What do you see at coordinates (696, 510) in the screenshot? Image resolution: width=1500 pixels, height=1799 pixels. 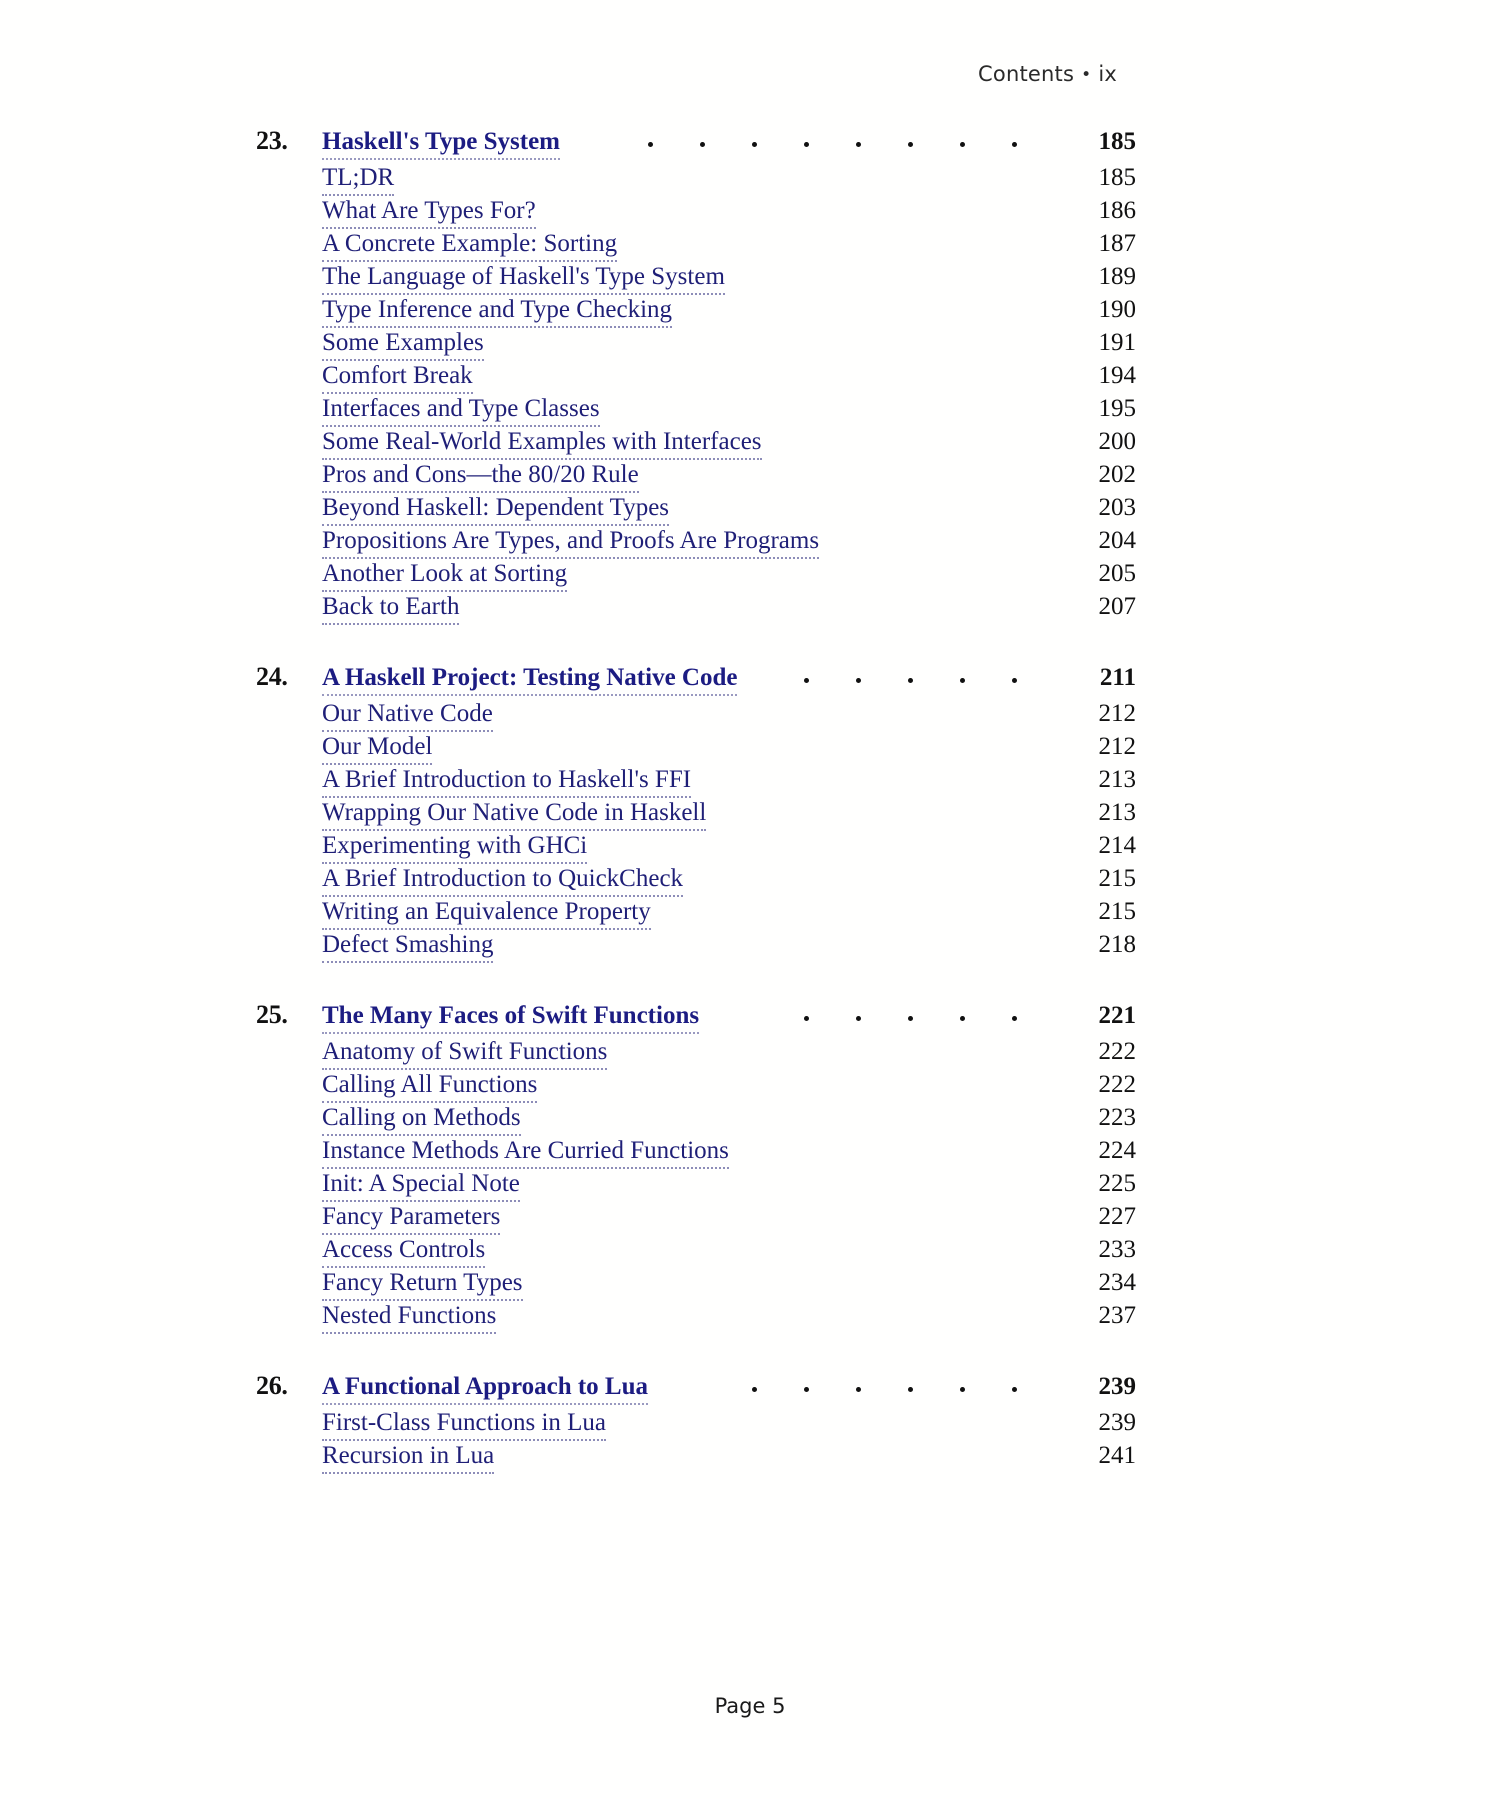 I see `toc-section-row: Beyond Haskell: Dependent Types 203` at bounding box center [696, 510].